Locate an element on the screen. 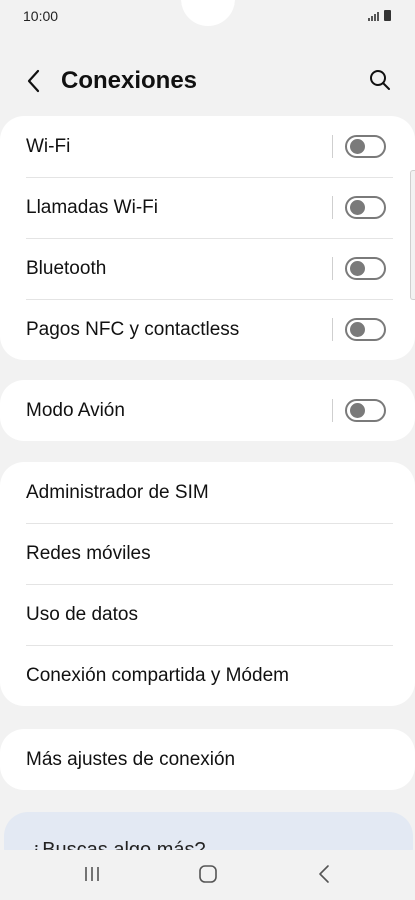 This screenshot has height=900, width=415. row-label: Modo Avión is located at coordinates (75, 410).